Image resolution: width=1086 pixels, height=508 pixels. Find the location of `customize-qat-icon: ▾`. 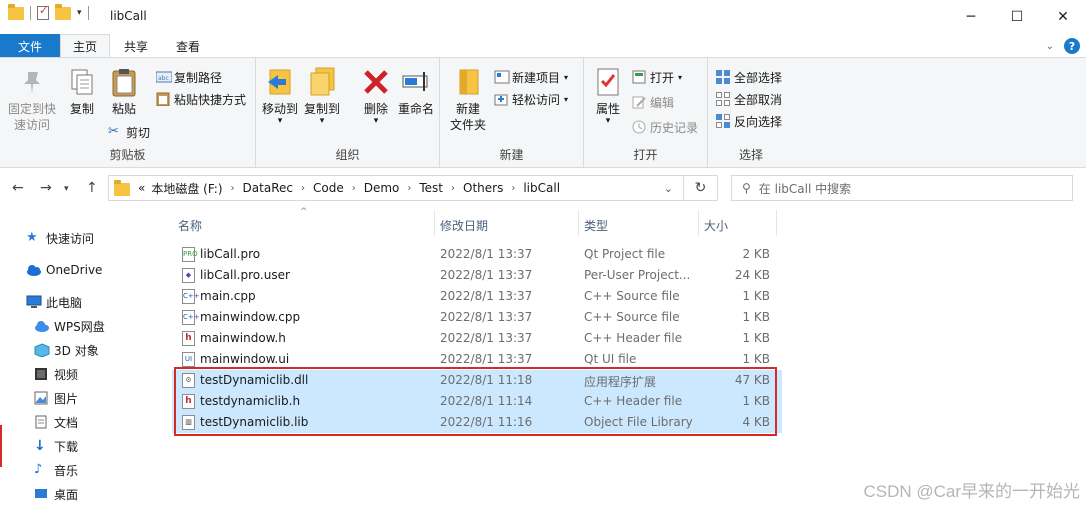

customize-qat-icon: ▾ is located at coordinates (79, 13).